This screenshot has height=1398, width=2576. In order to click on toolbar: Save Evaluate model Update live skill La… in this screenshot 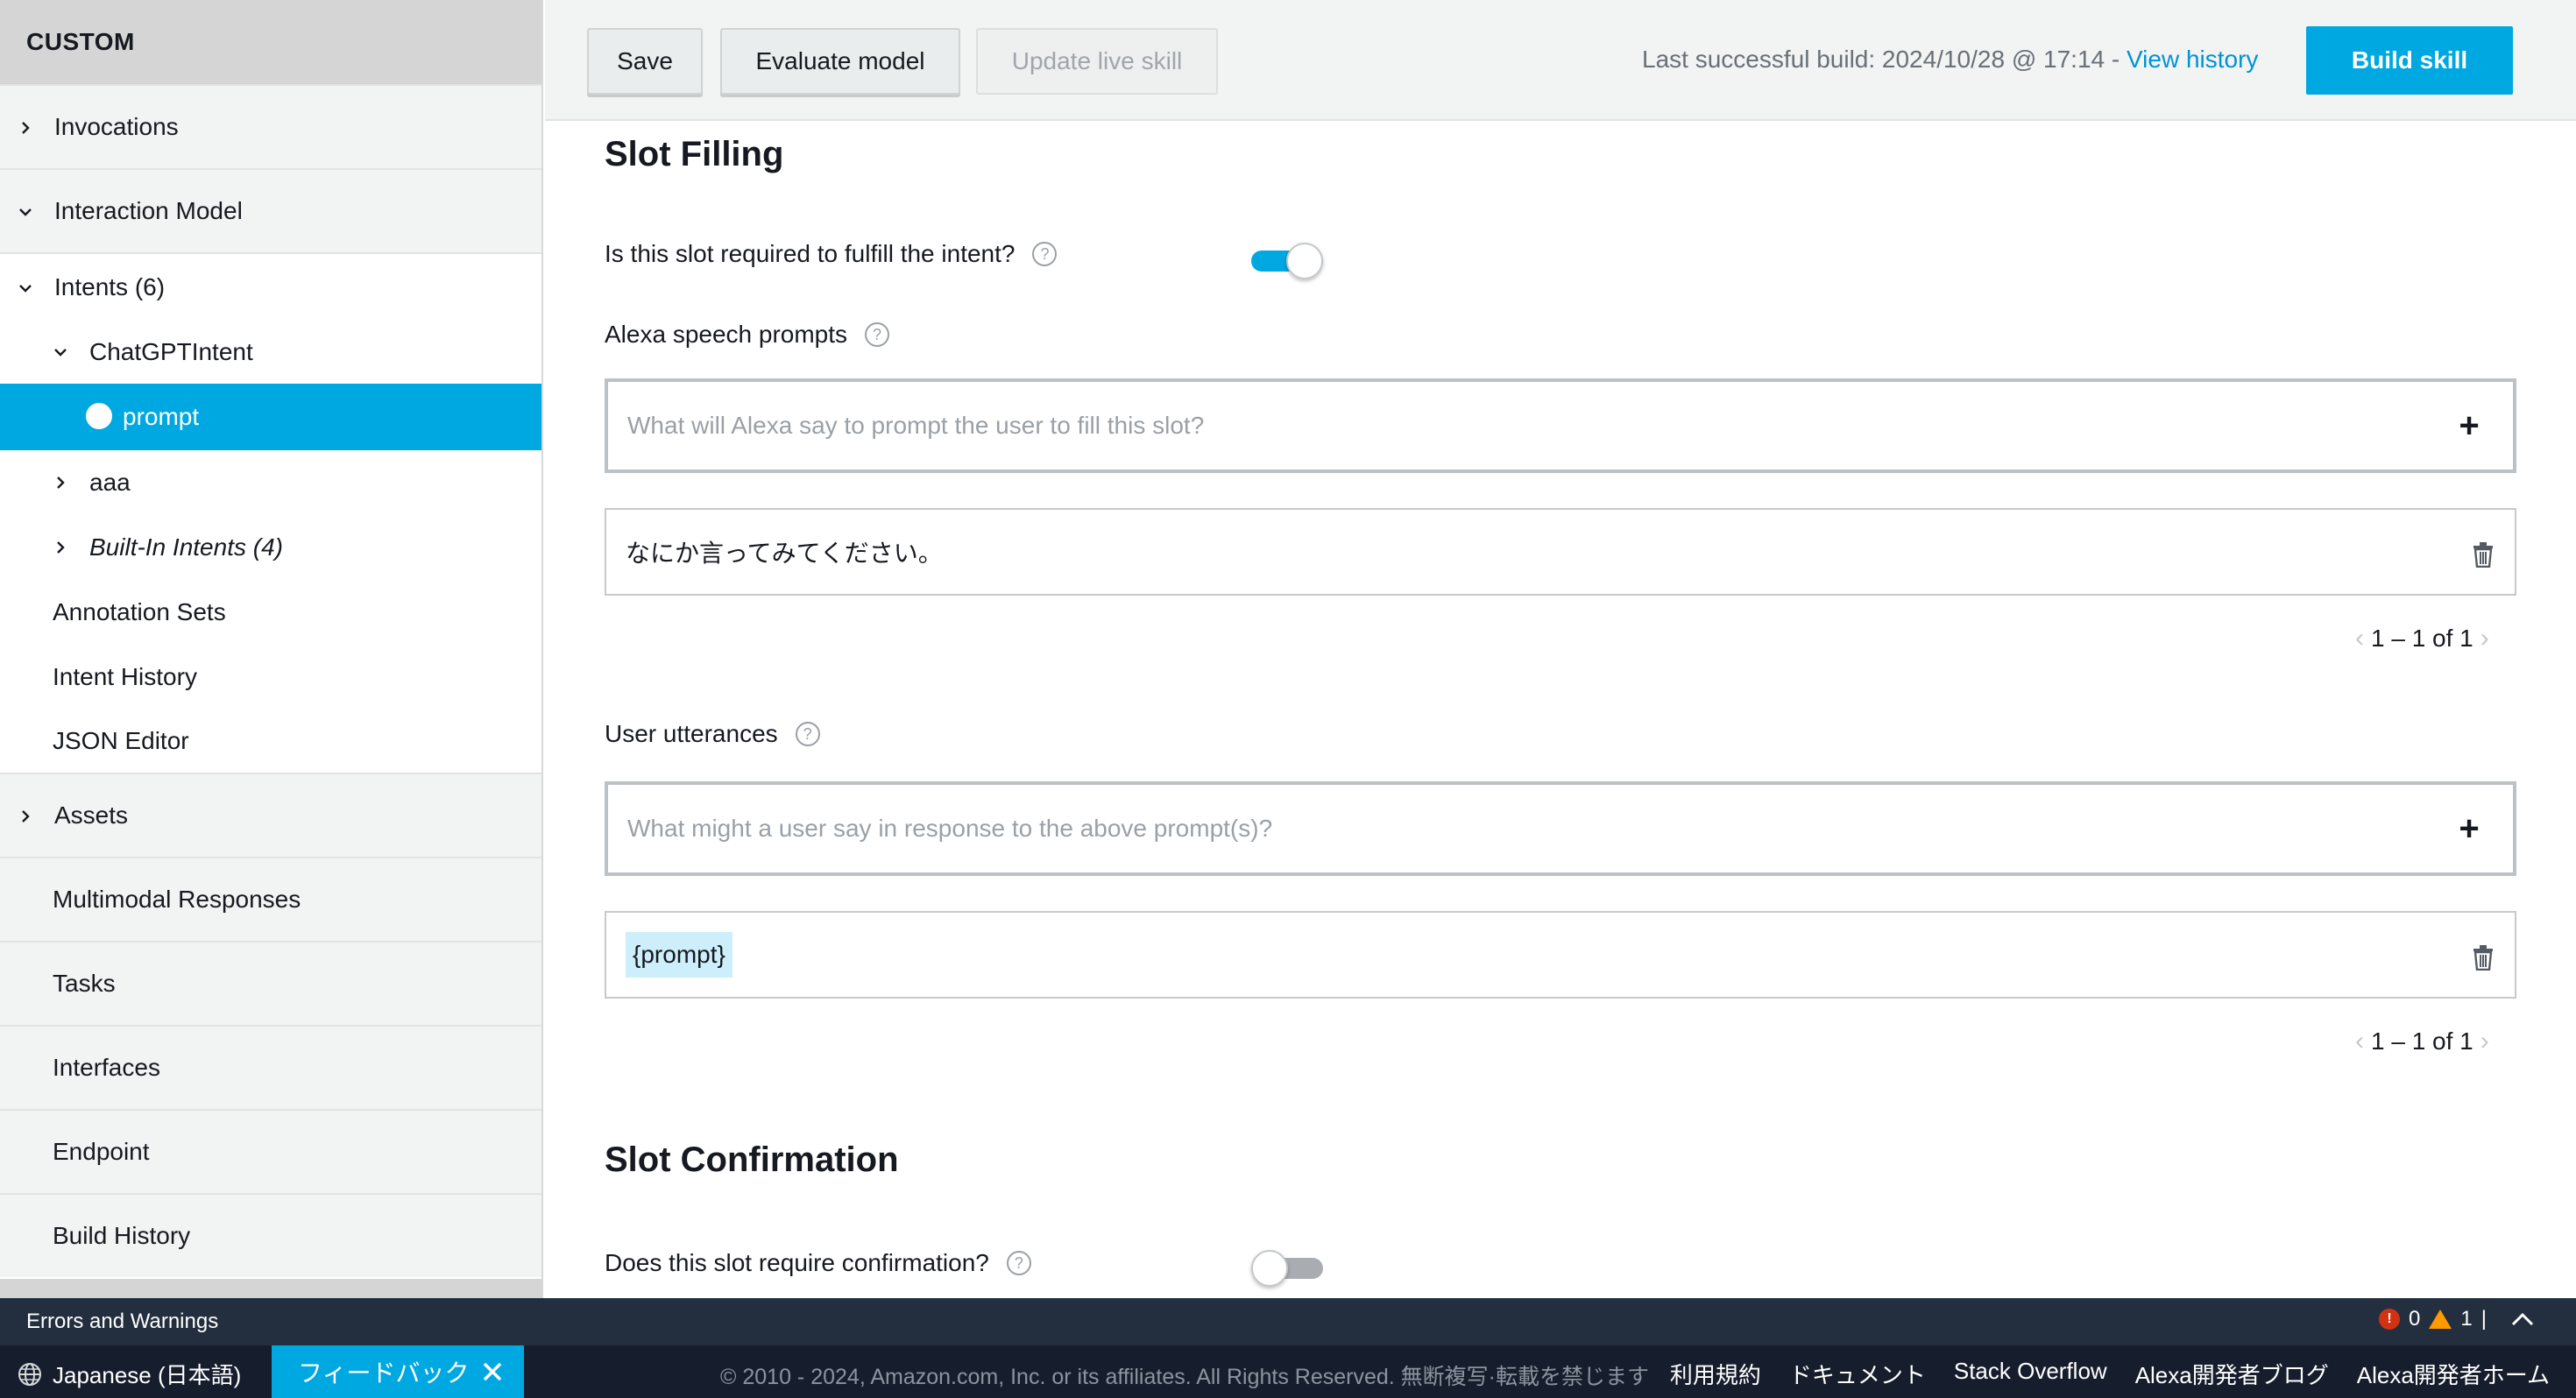, I will do `click(1560, 60)`.